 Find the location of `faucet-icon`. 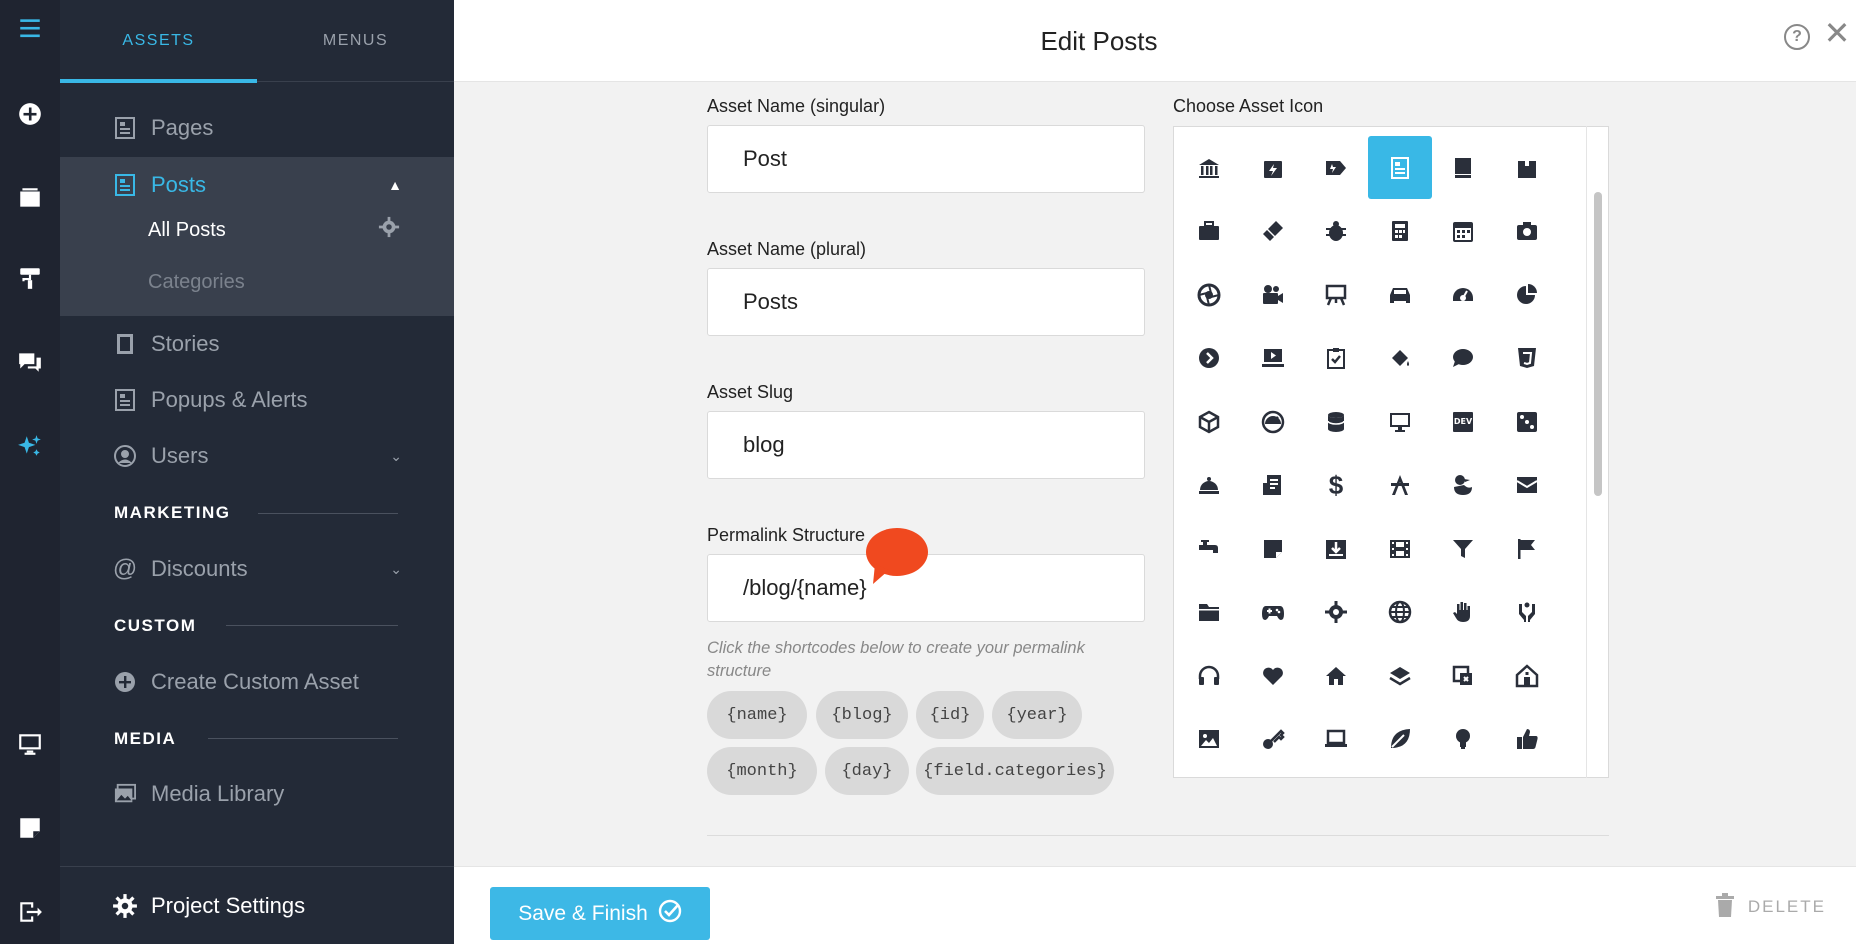

faucet-icon is located at coordinates (1209, 548).